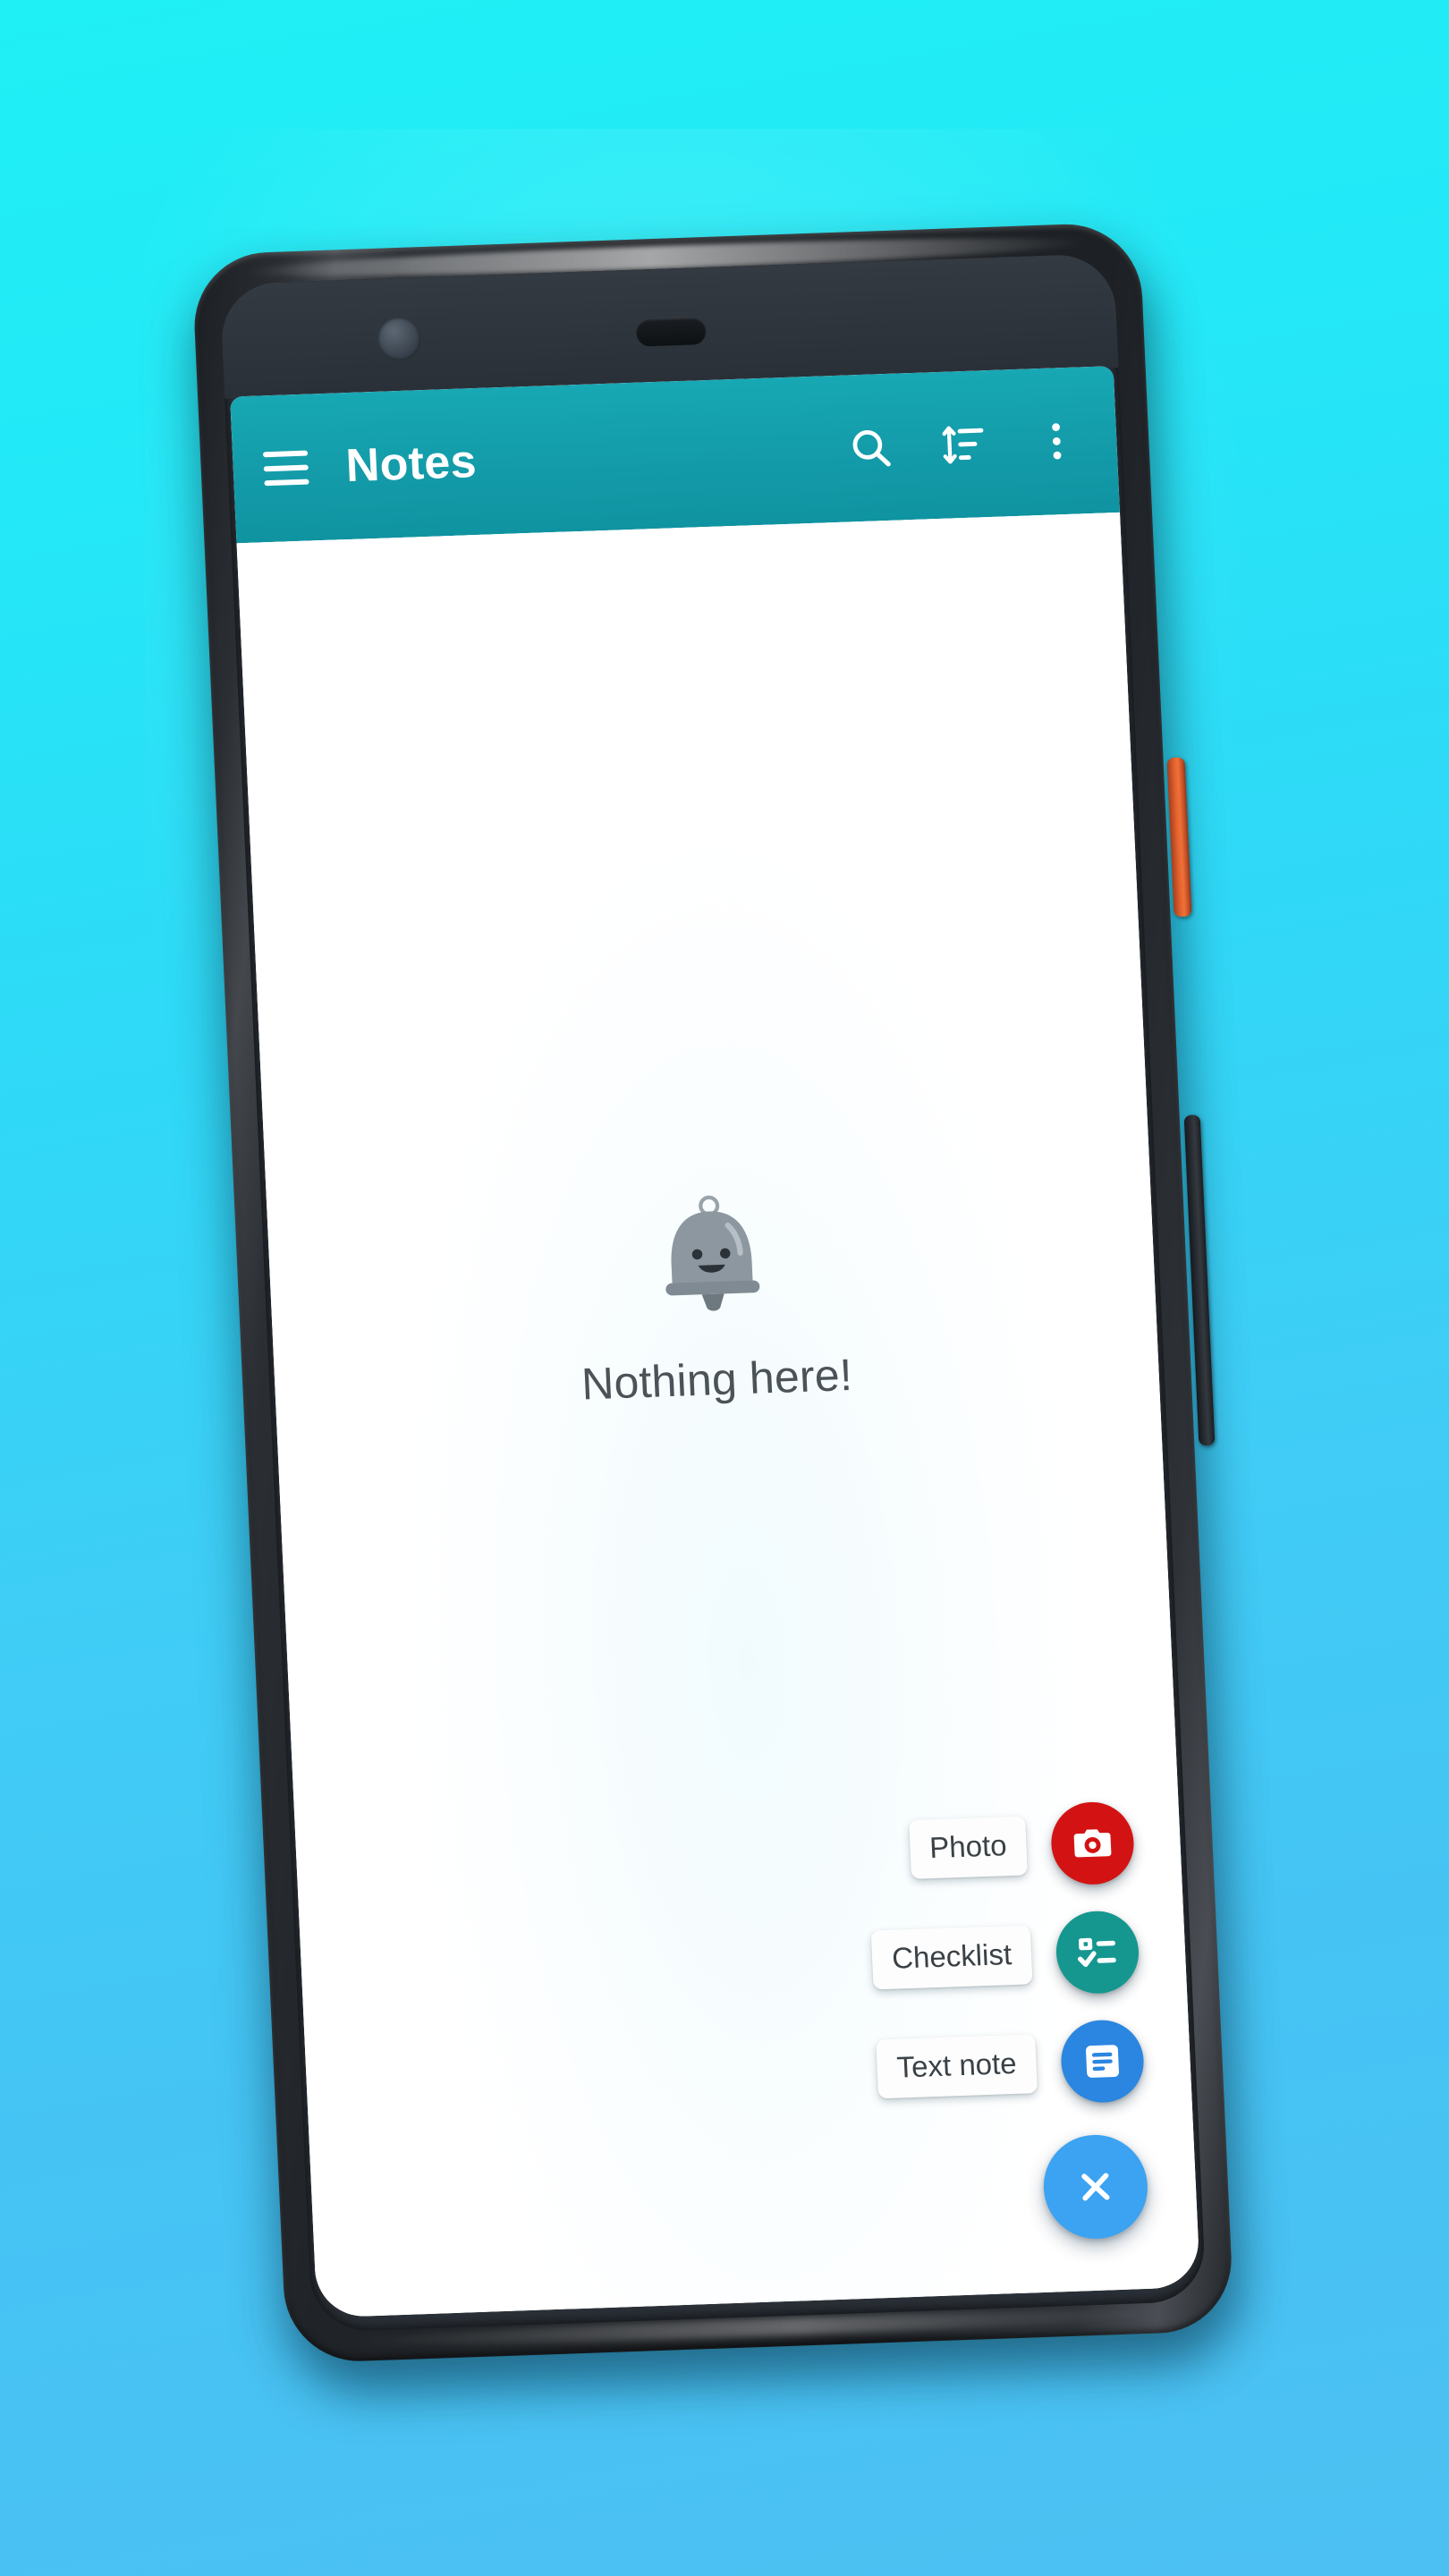 This screenshot has width=1449, height=2576. Describe the element at coordinates (671, 332) in the screenshot. I see `earpiece-speaker-icon` at that location.